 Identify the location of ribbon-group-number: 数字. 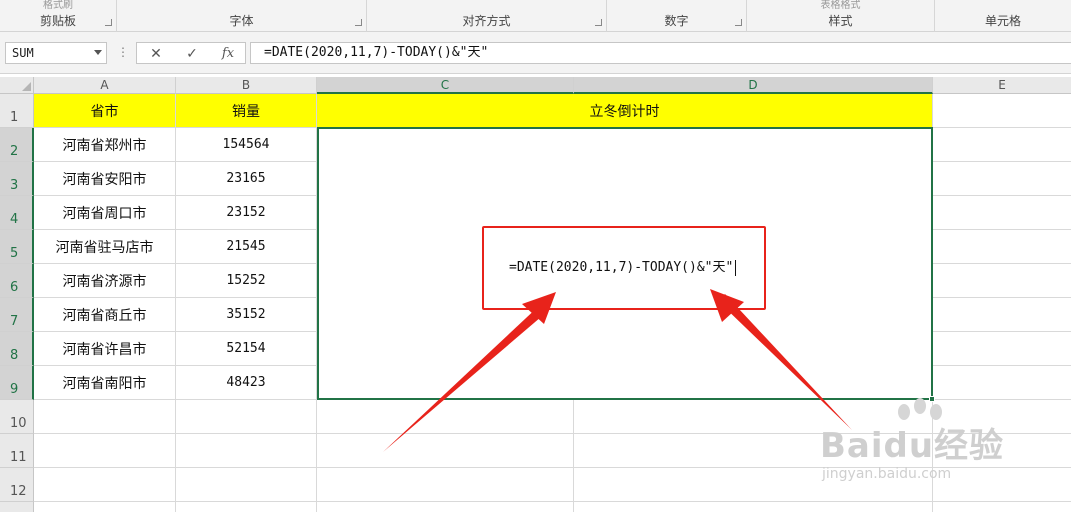
(677, 16).